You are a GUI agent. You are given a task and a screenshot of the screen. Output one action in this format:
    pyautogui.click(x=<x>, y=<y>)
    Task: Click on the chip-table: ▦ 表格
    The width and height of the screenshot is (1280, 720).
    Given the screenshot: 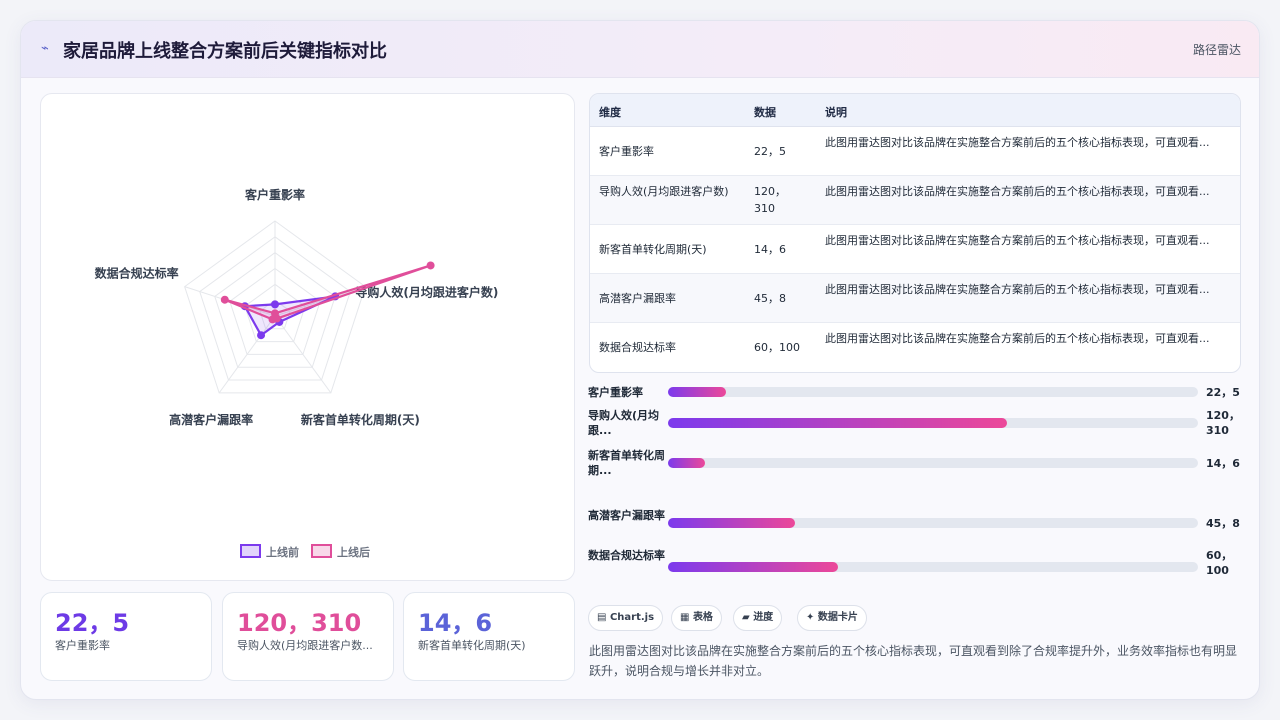 What is the action you would take?
    pyautogui.click(x=696, y=618)
    